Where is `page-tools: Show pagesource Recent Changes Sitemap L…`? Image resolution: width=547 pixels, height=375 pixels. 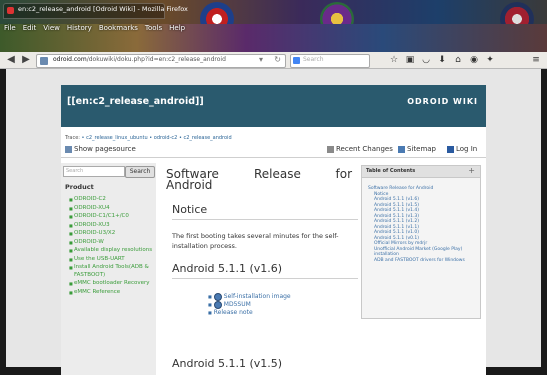 page-tools: Show pagesource Recent Changes Sitemap L… is located at coordinates (273, 150).